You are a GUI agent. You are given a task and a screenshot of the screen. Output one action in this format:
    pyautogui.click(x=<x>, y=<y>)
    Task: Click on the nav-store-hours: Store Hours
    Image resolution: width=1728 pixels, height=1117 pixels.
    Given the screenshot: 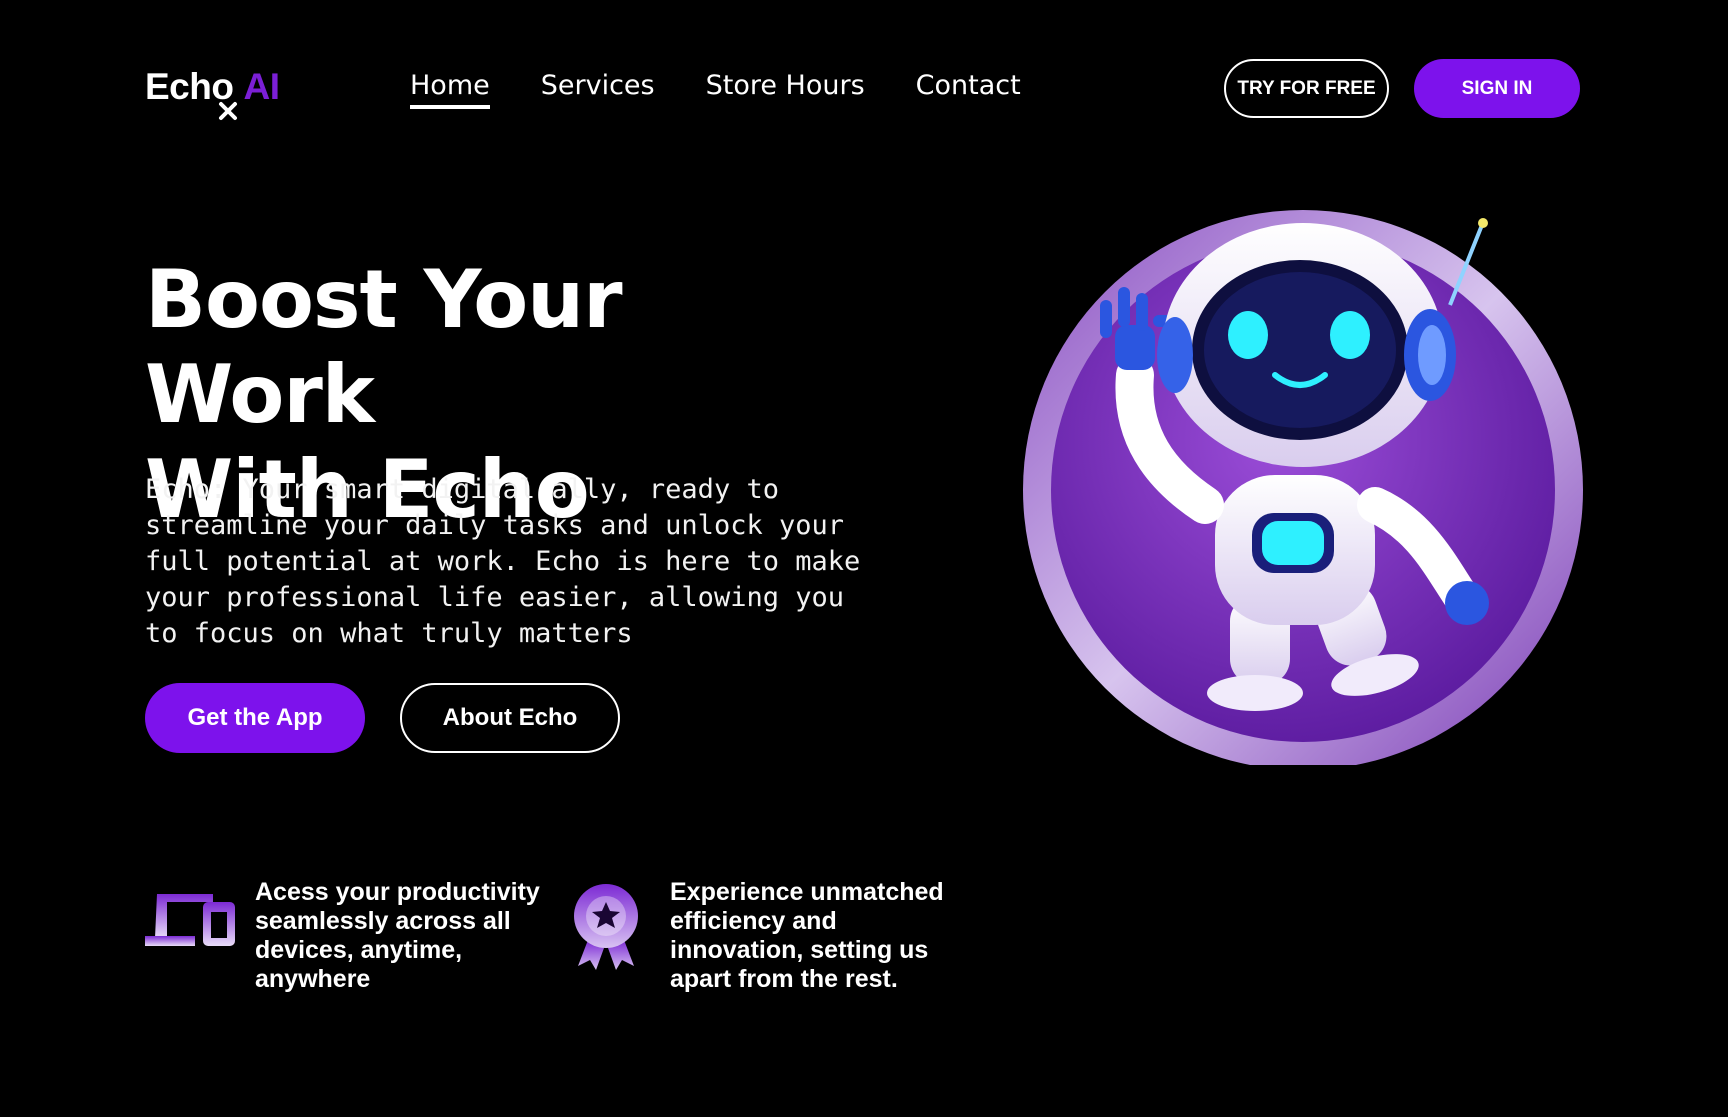 What is the action you would take?
    pyautogui.click(x=785, y=88)
    